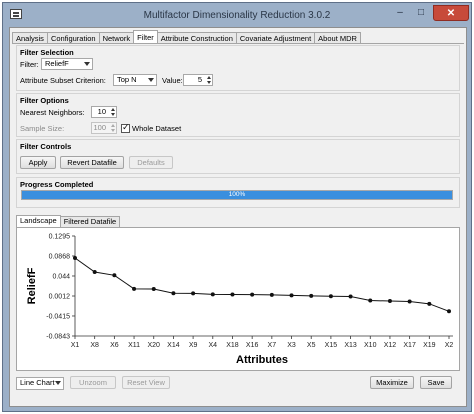 The height and width of the screenshot is (414, 474). Describe the element at coordinates (99, 127) in the screenshot. I see `sample-size-value: 100` at that location.